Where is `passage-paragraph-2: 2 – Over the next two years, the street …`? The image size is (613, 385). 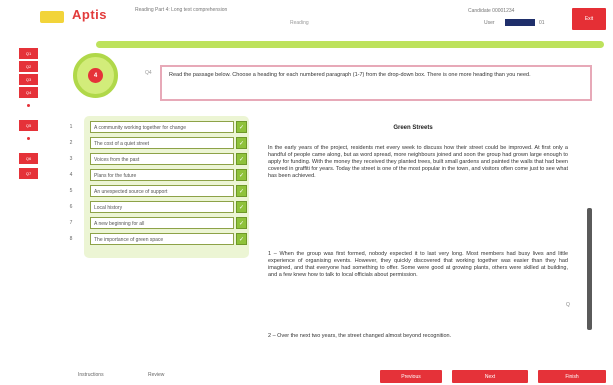 passage-paragraph-2: 2 – Over the next two years, the street … is located at coordinates (360, 336).